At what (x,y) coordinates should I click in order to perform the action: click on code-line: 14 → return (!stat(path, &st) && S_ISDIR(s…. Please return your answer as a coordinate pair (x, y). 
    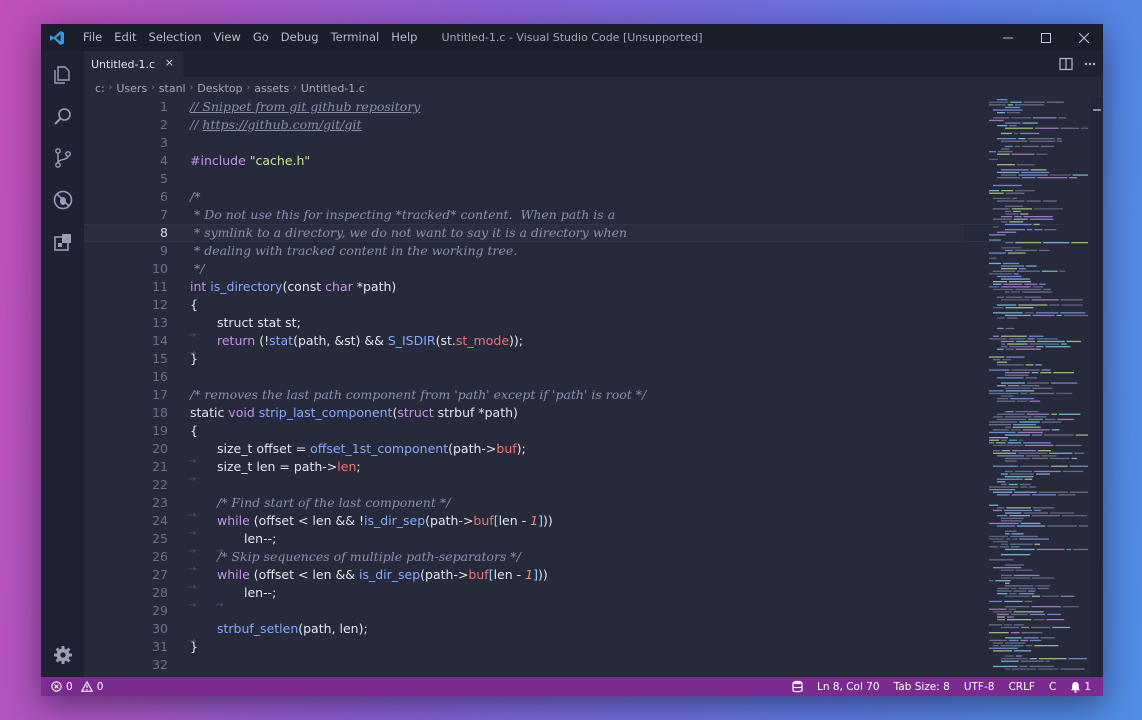
    Looking at the image, I should click on (524, 345).